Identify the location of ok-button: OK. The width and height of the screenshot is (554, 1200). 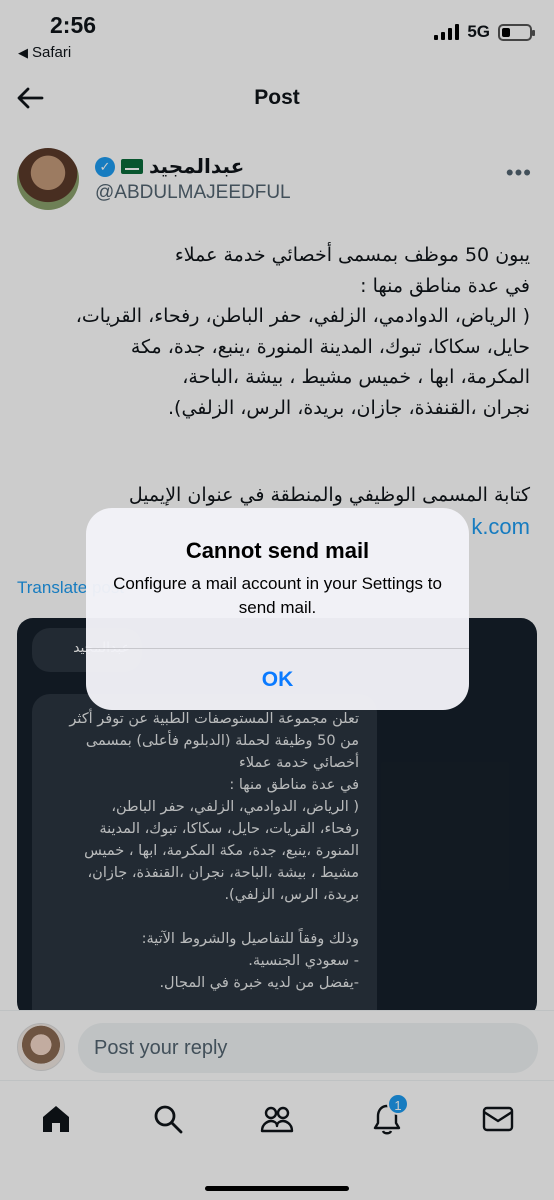
(277, 679).